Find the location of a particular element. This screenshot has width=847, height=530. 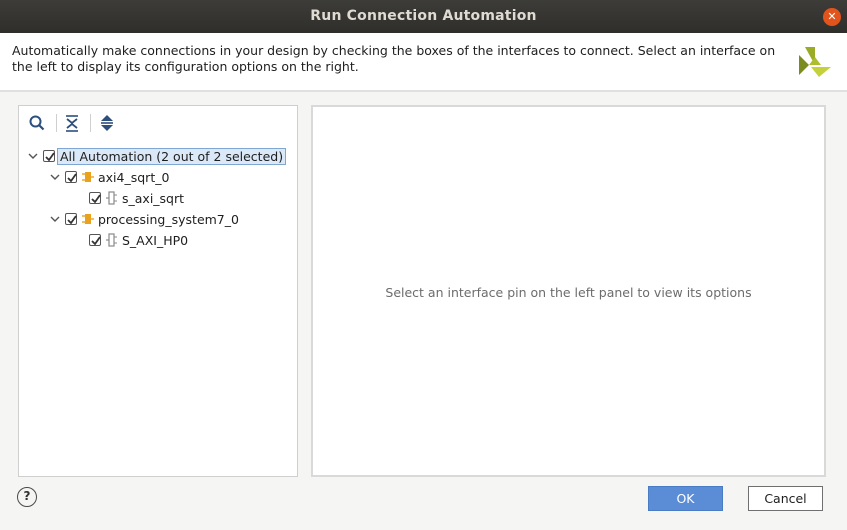

tree-item-s-axi-sqrt: s_axi_sqrt is located at coordinates (136, 198).